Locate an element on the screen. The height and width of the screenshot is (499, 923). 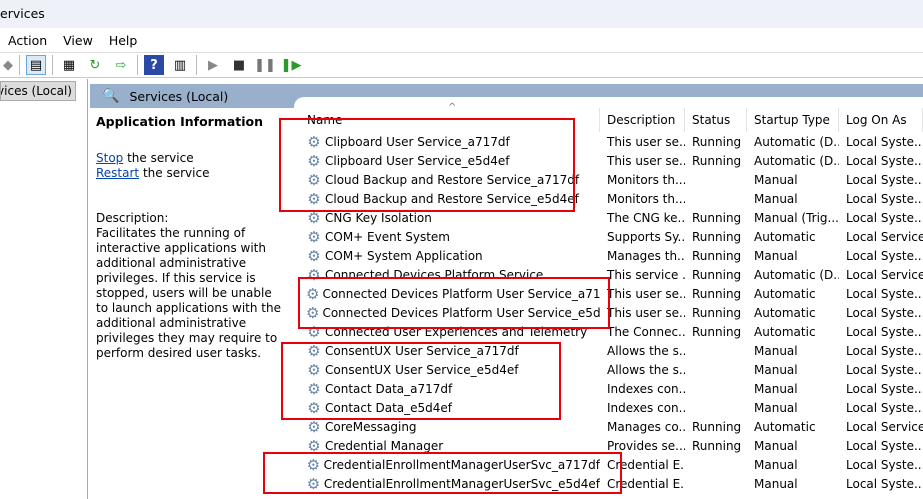
column-header-status: Status is located at coordinates (716, 120).